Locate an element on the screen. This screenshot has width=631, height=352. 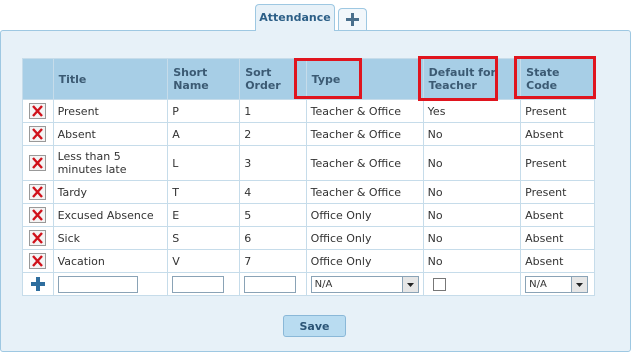
table-row: Vacation V 7 Office Only No Absent is located at coordinates (308, 261).